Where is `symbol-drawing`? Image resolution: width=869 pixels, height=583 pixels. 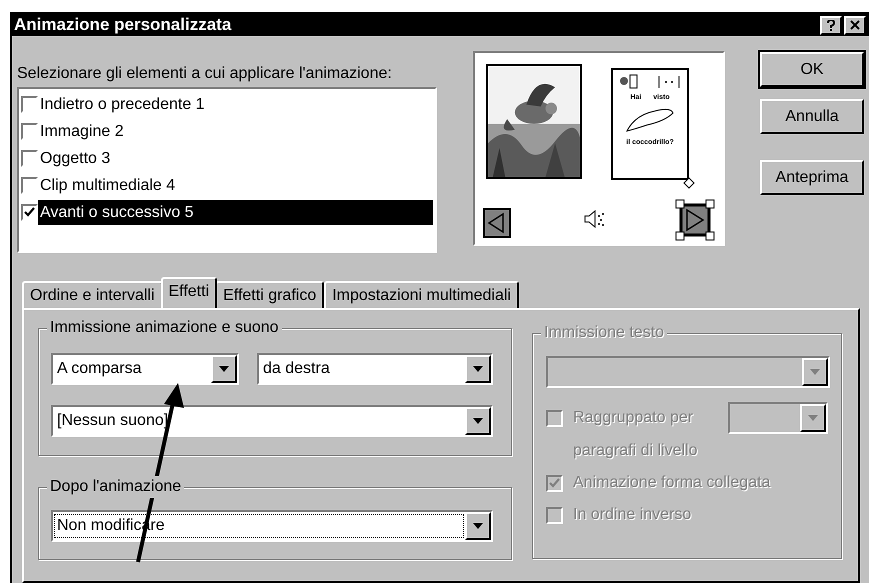
symbol-drawing is located at coordinates (650, 82).